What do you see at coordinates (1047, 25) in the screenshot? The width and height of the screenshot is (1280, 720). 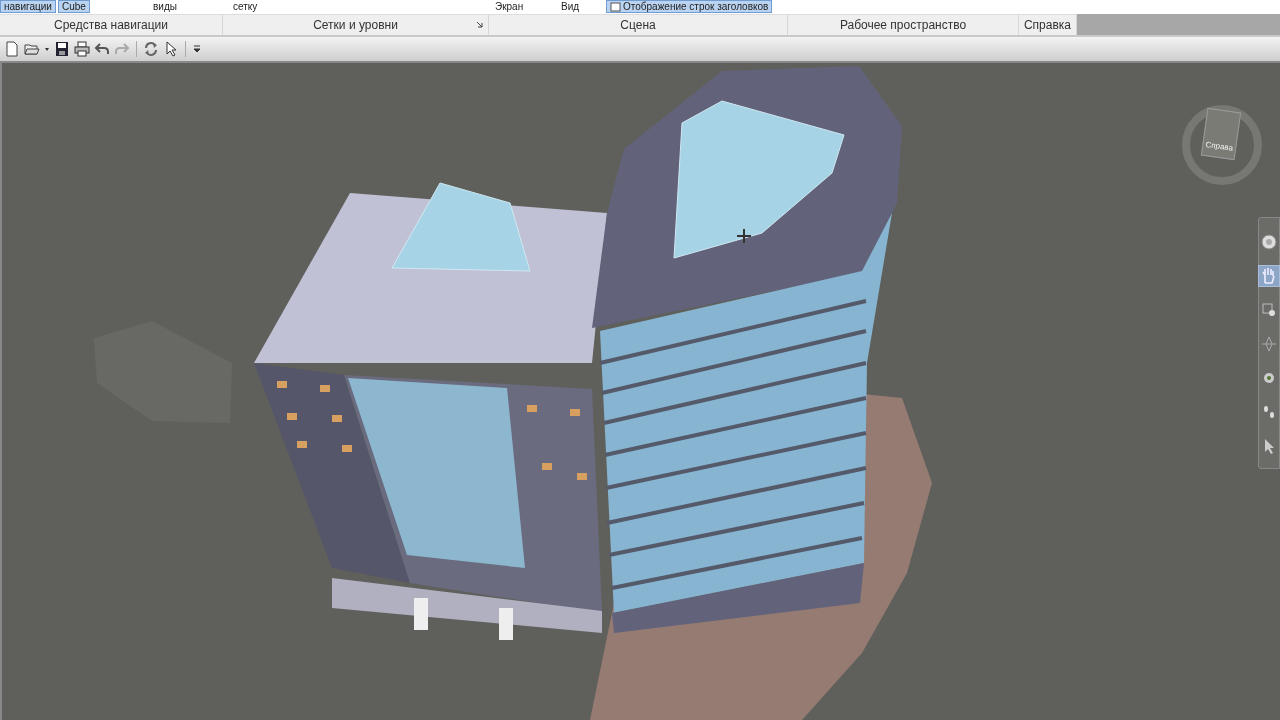 I see `panel-title: Справка` at bounding box center [1047, 25].